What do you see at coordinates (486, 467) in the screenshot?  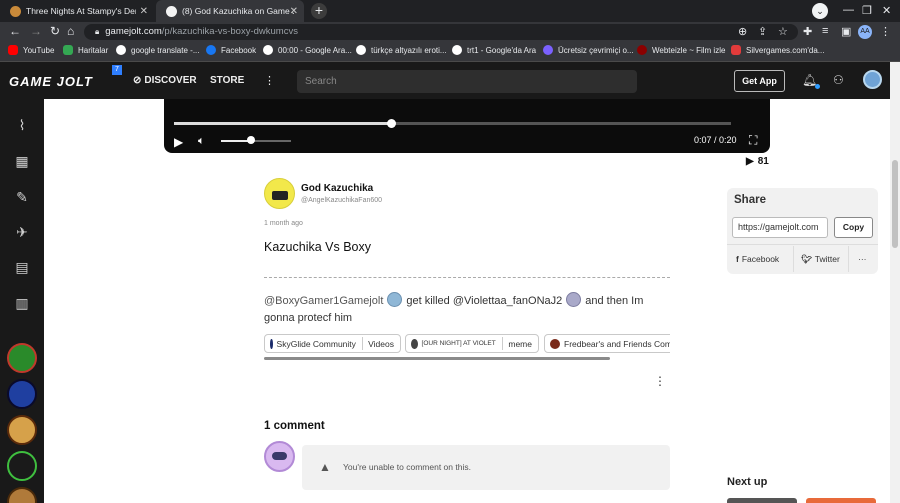 I see `comment-disabled-notice: ▲ You're unable to comment on this.` at bounding box center [486, 467].